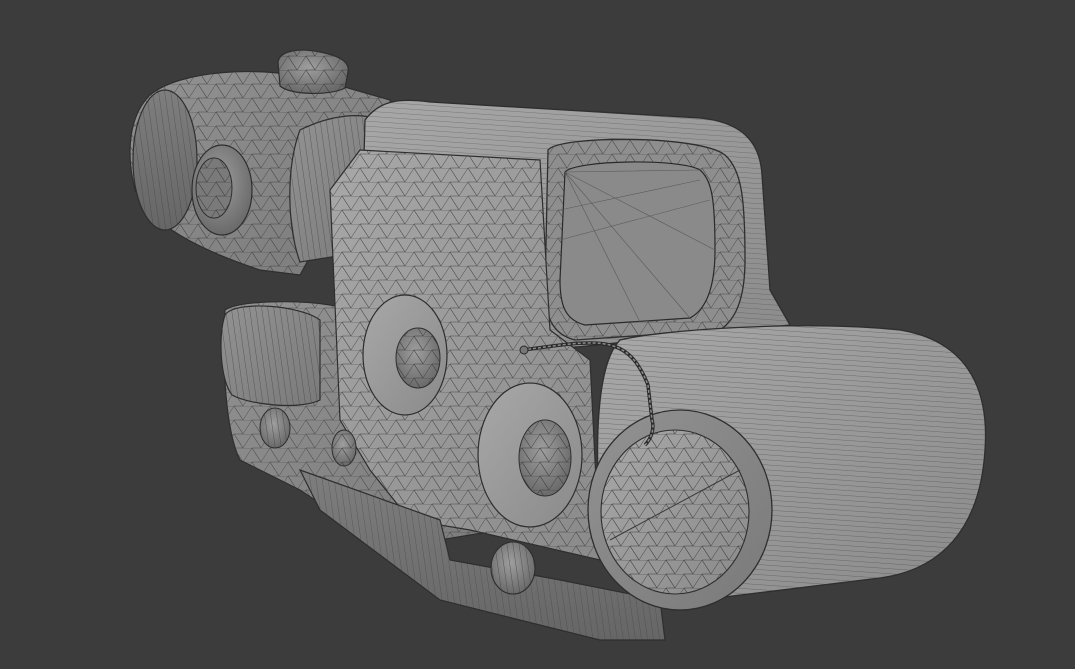 The height and width of the screenshot is (669, 1075). Describe the element at coordinates (344, 448) in the screenshot. I see `mount-screw-mid` at that location.